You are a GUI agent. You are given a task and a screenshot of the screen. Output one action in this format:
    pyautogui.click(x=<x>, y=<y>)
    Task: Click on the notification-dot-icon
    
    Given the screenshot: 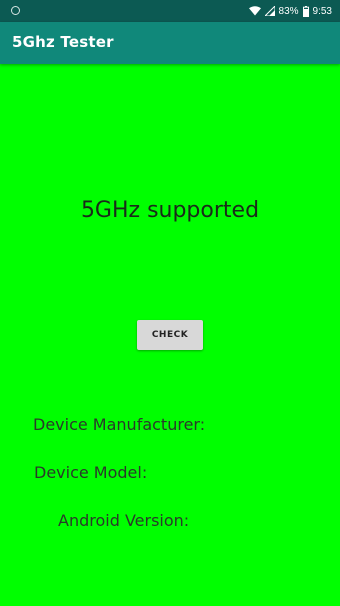 What is the action you would take?
    pyautogui.click(x=15, y=10)
    